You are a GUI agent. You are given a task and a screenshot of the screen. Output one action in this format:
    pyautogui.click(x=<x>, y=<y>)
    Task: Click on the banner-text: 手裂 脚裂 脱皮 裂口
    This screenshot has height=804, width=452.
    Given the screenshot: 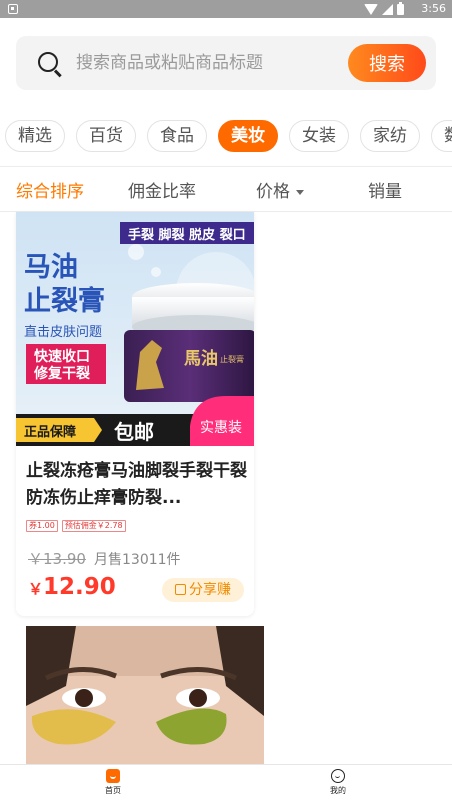 What is the action you would take?
    pyautogui.click(x=187, y=235)
    